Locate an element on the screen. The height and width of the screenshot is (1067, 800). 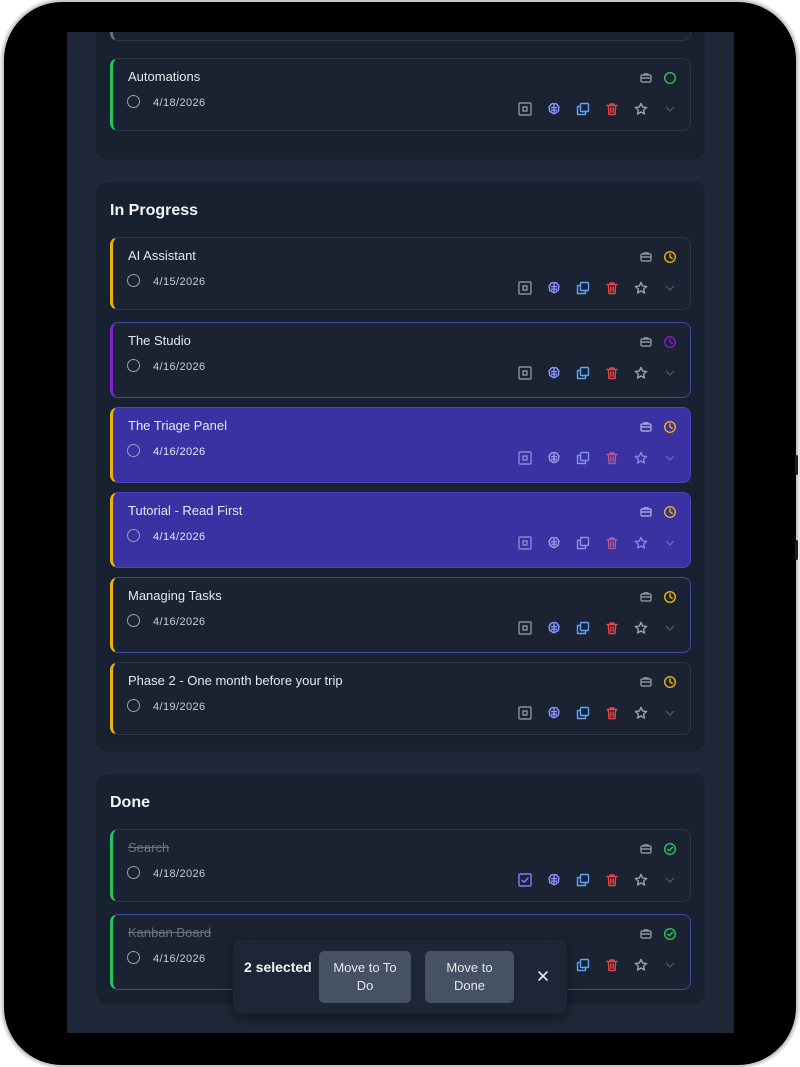
task-card: Automations 4/18/2026 is located at coordinates (400, 94).